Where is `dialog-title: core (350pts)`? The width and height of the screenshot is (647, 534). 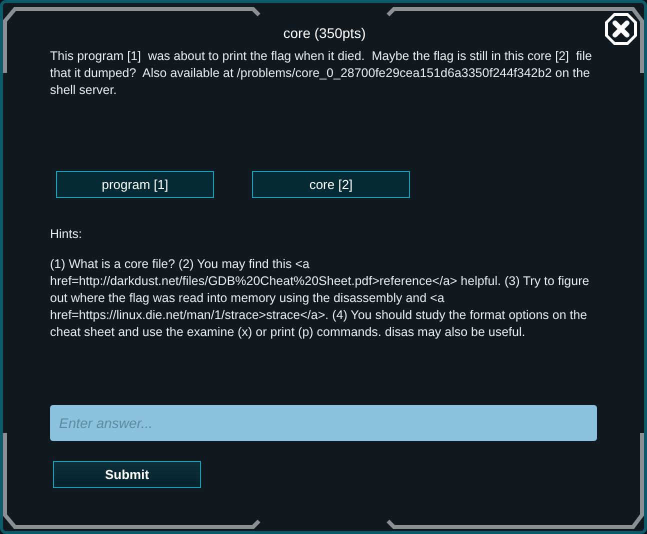
dialog-title: core (350pts) is located at coordinates (324, 33).